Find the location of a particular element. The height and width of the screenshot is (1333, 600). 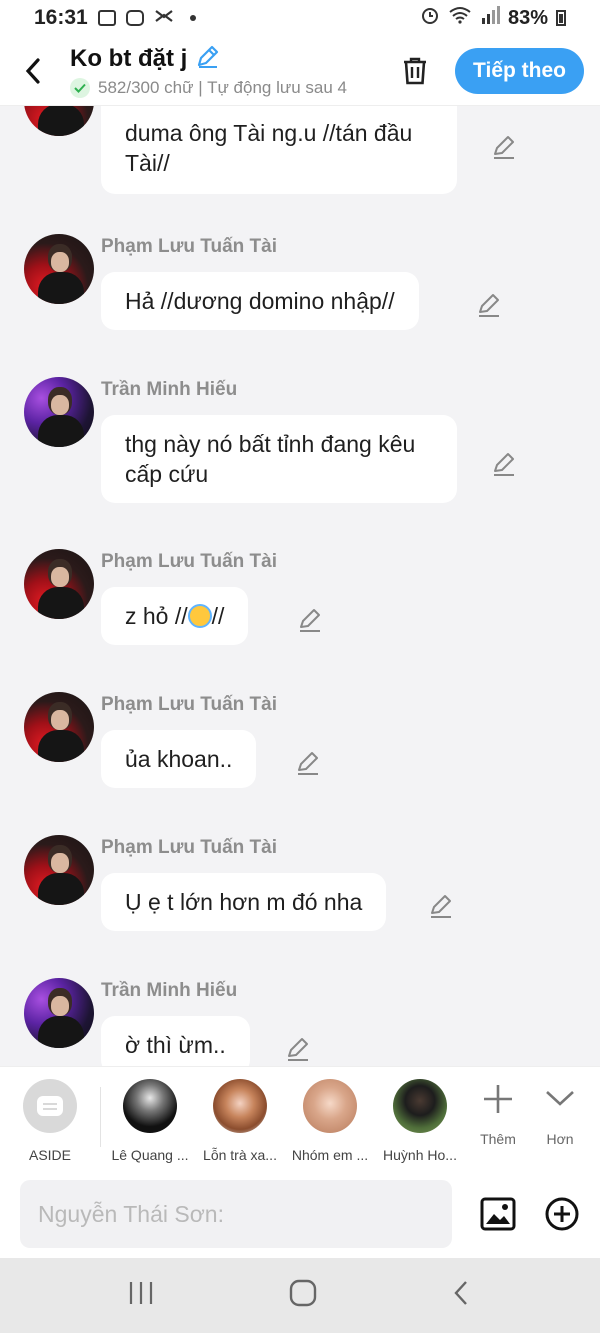

message-text: Hả //dương domino nhập// is located at coordinates (260, 301).